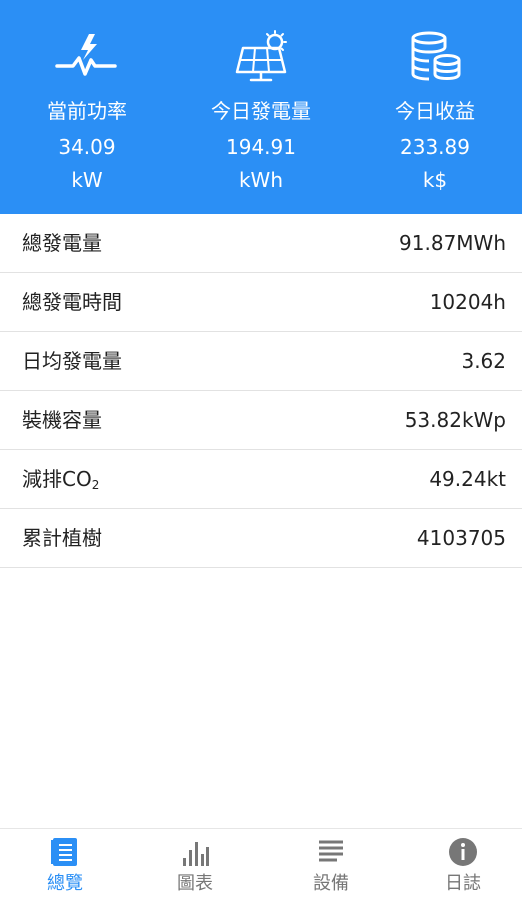 This screenshot has height=901, width=522. What do you see at coordinates (463, 883) in the screenshot?
I see `tab-label: 日誌` at bounding box center [463, 883].